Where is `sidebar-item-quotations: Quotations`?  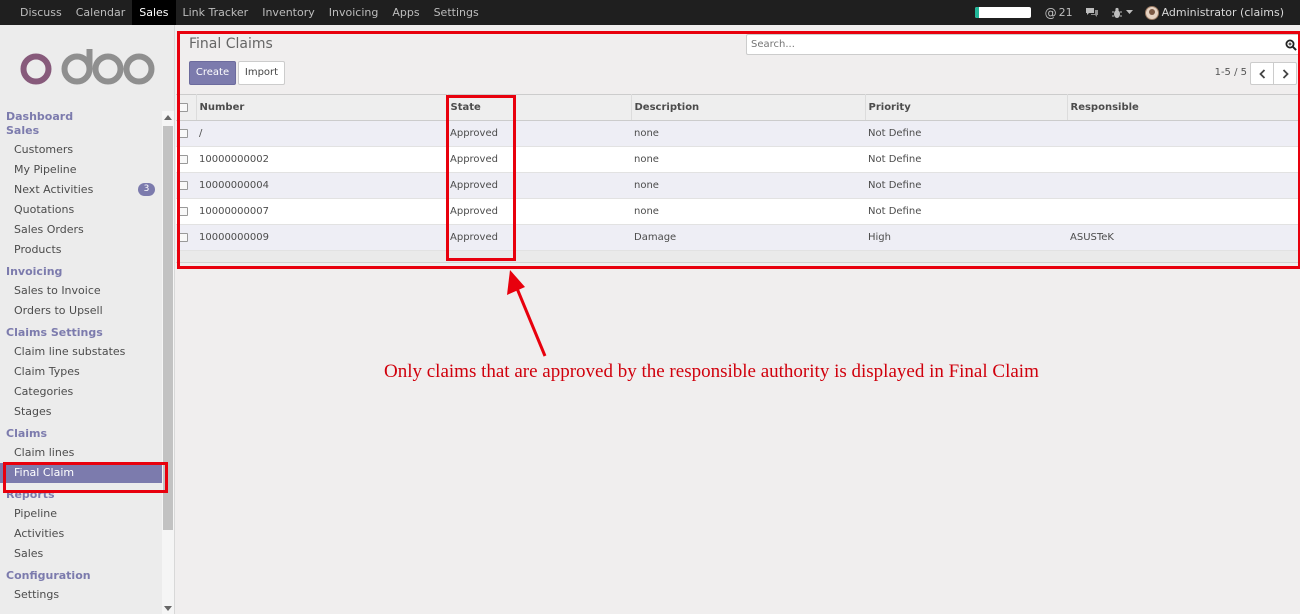
sidebar-item-quotations: Quotations is located at coordinates (81, 210).